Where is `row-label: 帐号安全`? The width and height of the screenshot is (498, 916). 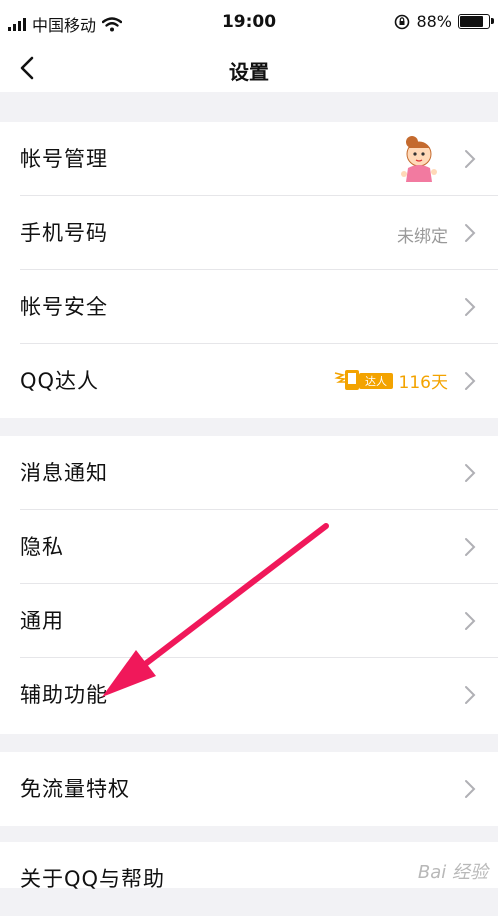 row-label: 帐号安全 is located at coordinates (64, 307).